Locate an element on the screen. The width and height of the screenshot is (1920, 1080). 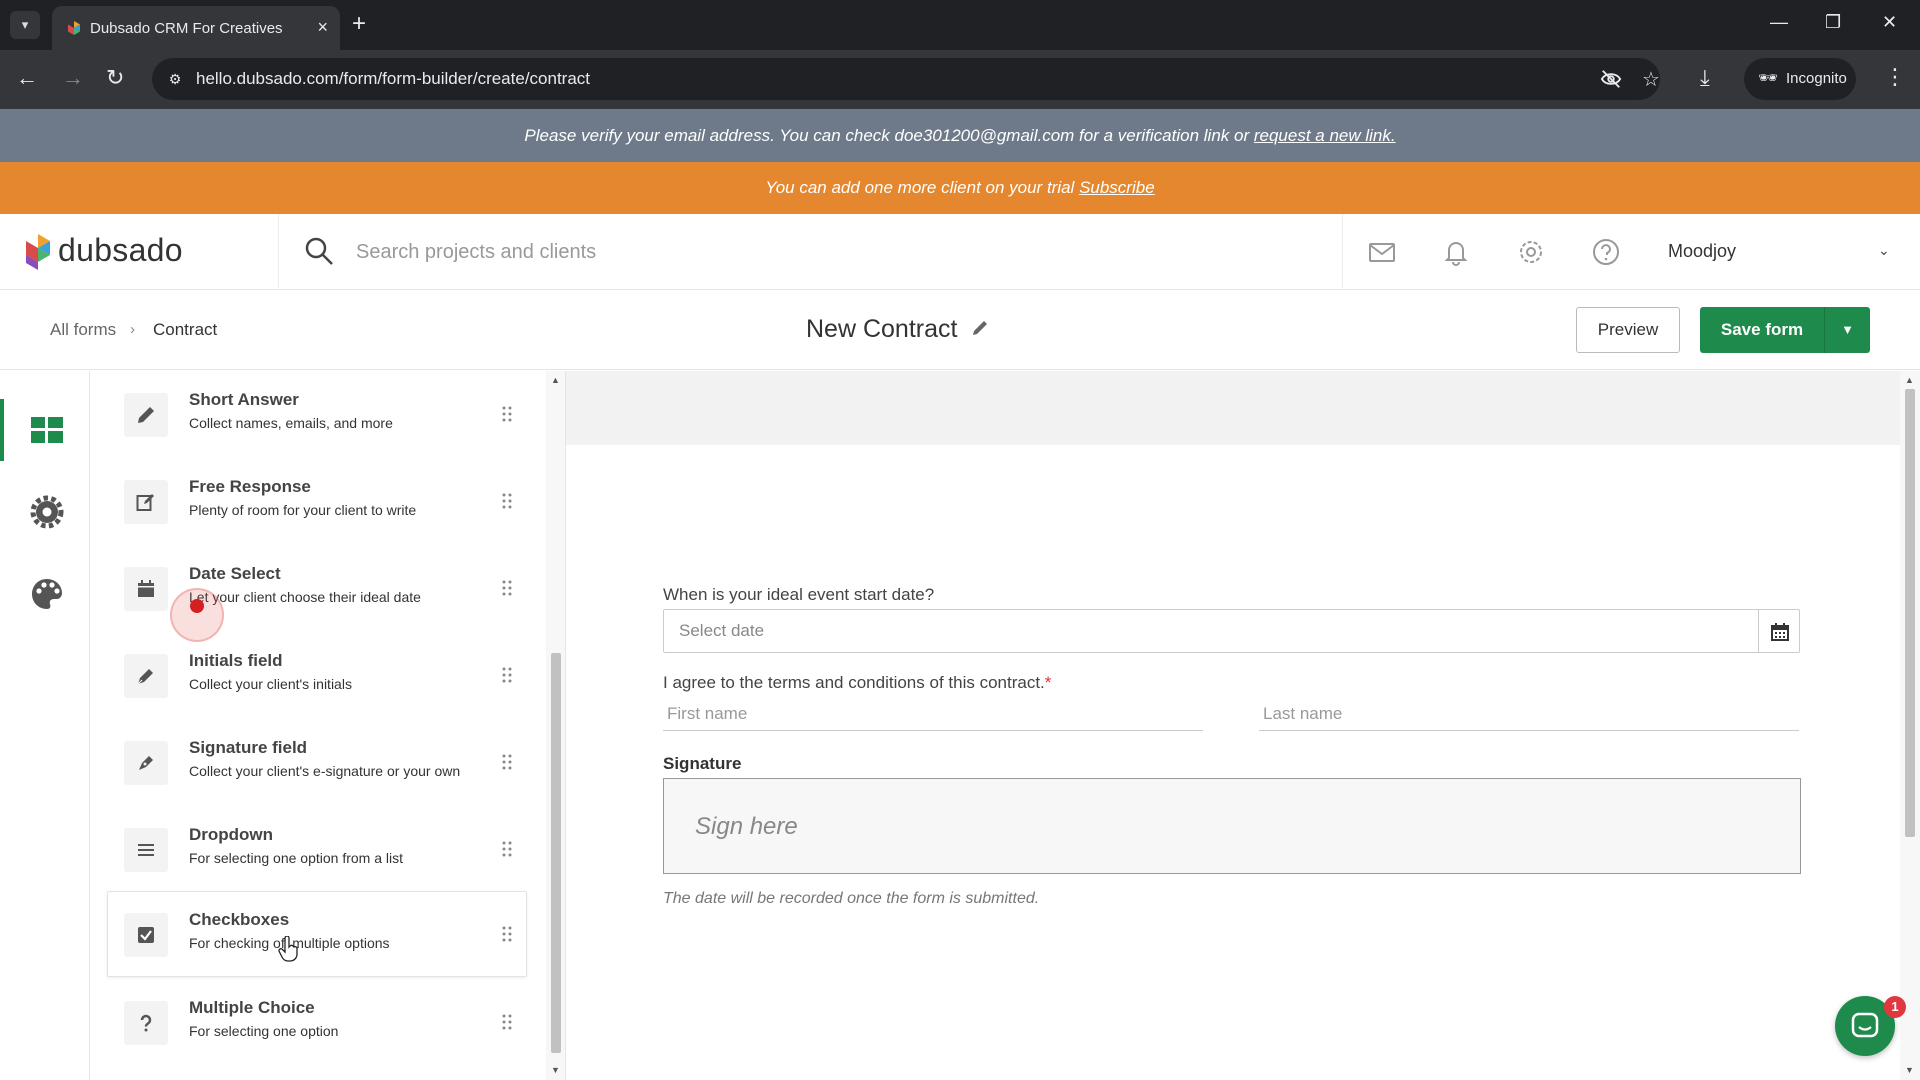
app-header: dubsado Moodjoy ⌄ is located at coordinates (960, 252).